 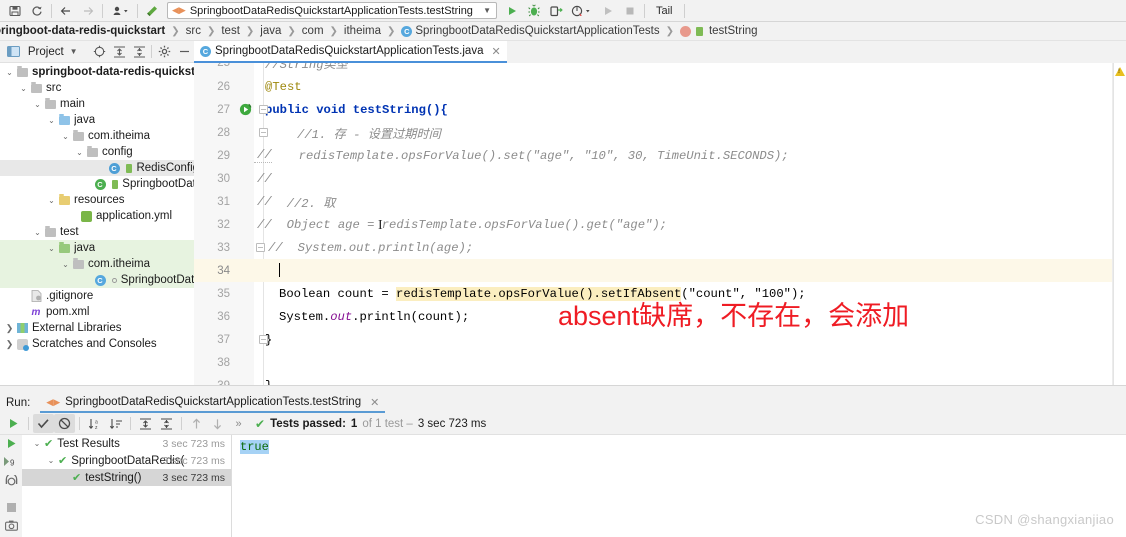 What do you see at coordinates (97, 216) in the screenshot?
I see `tree-item-application-yml: ⌄ application.yml` at bounding box center [97, 216].